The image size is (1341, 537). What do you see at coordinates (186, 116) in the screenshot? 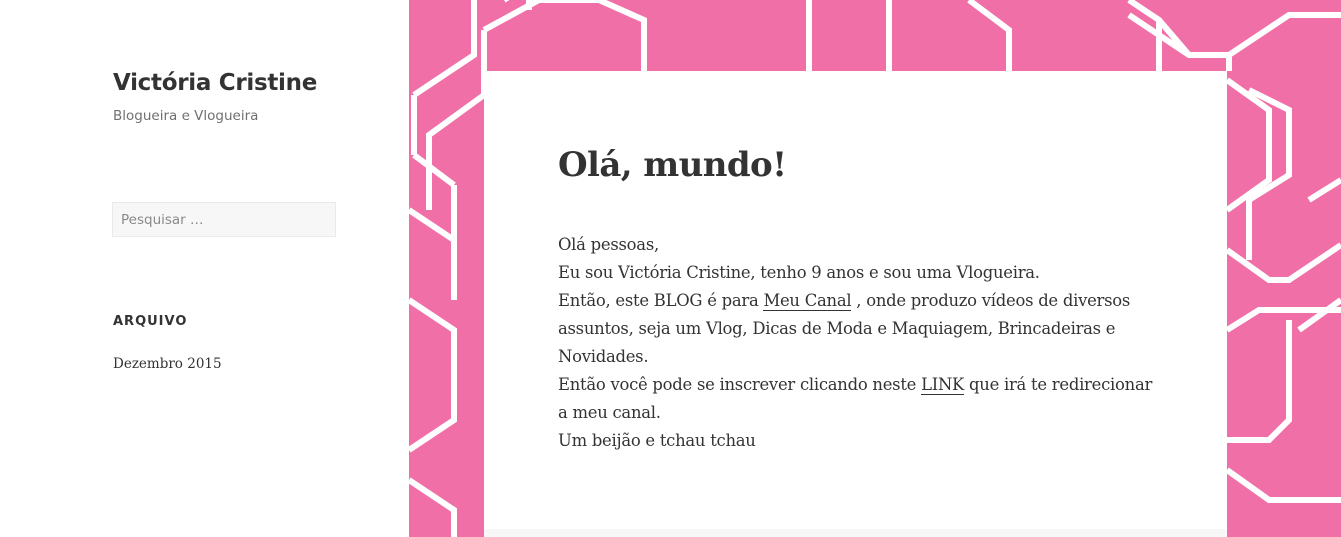
I see `site-tagline: Blogueira e Vlogueira` at bounding box center [186, 116].